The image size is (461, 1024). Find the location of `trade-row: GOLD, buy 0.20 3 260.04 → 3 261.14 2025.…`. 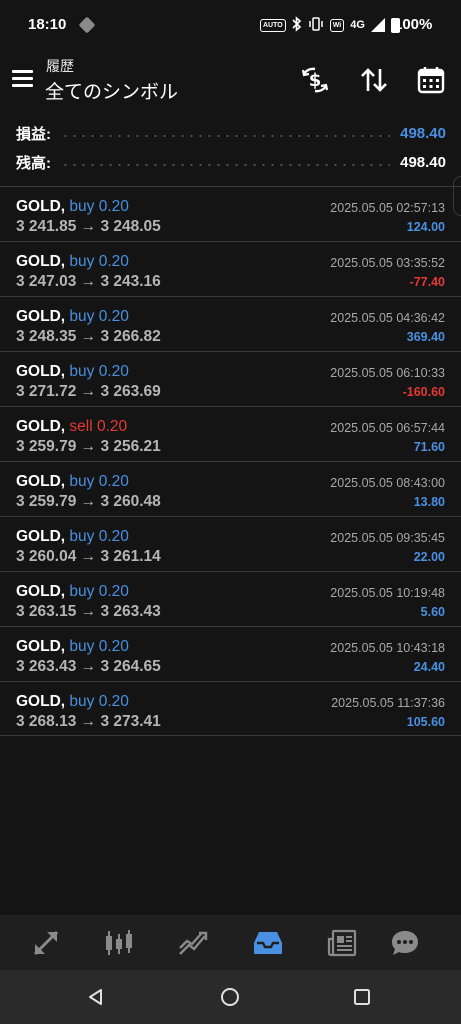

trade-row: GOLD, buy 0.20 3 260.04 → 3 261.14 2025.… is located at coordinates (230, 543).